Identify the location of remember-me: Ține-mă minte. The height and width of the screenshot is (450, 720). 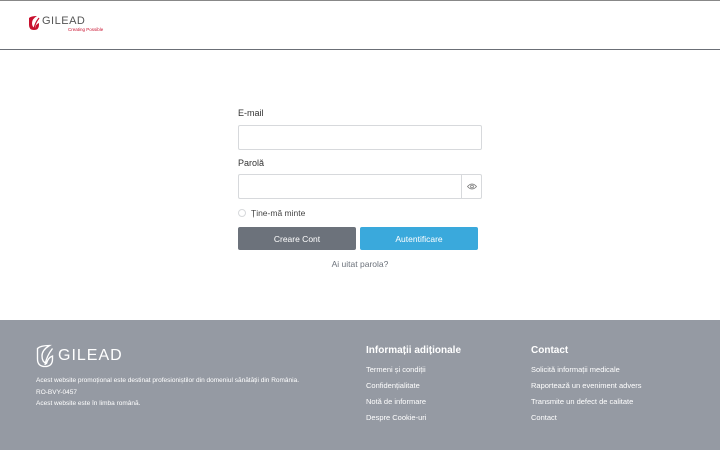
(271, 213).